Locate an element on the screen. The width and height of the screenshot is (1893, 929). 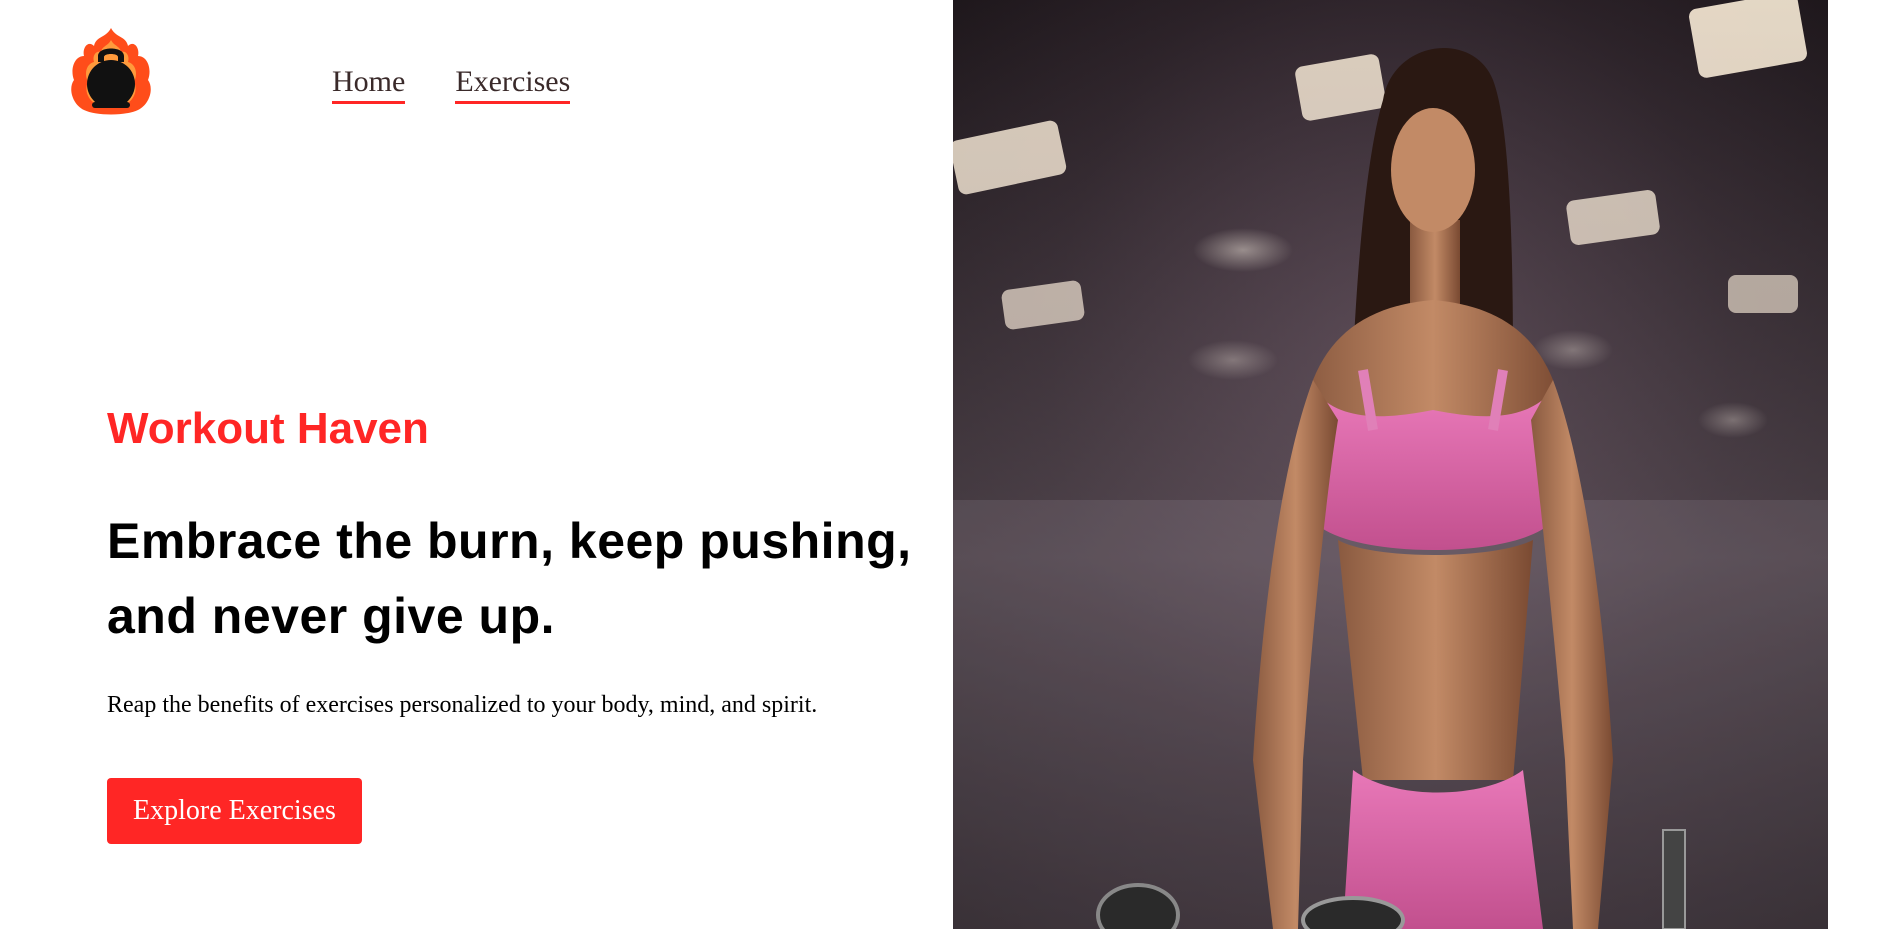
nav-link-exercises: Exercises is located at coordinates (513, 84).